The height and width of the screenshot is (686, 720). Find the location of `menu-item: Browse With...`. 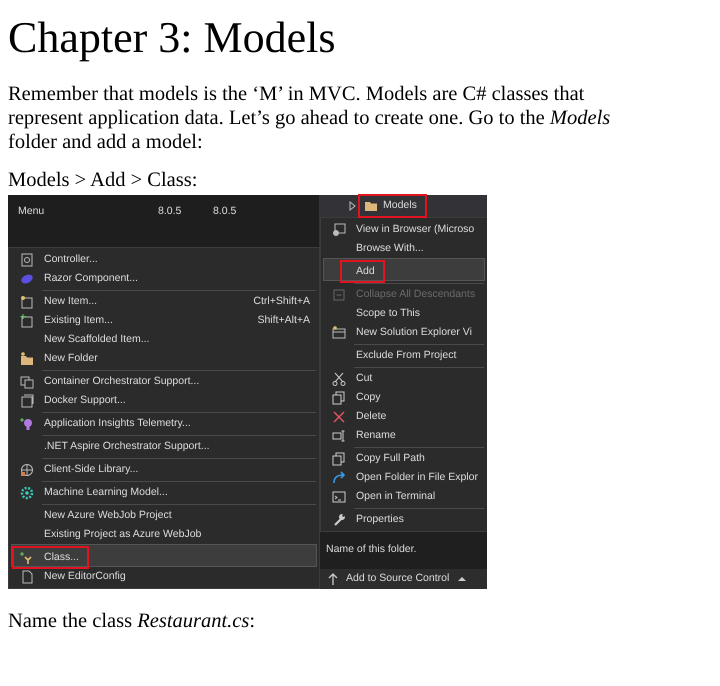

menu-item: Browse With... is located at coordinates (404, 248).